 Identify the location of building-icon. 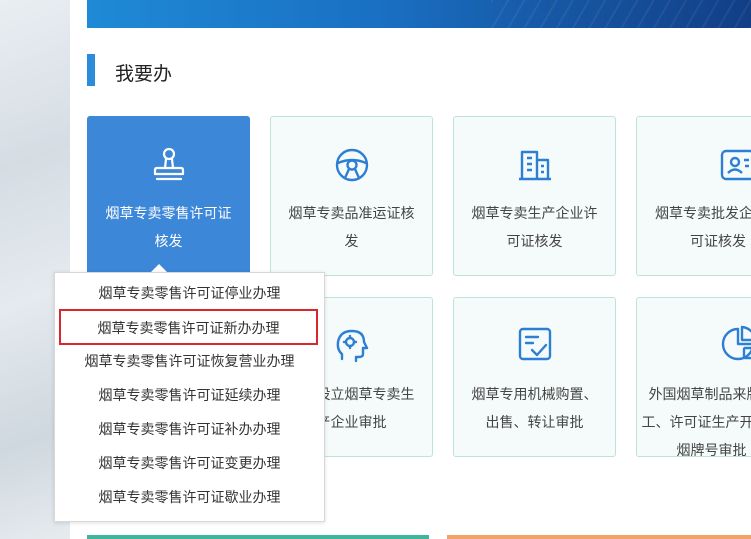
(534, 165).